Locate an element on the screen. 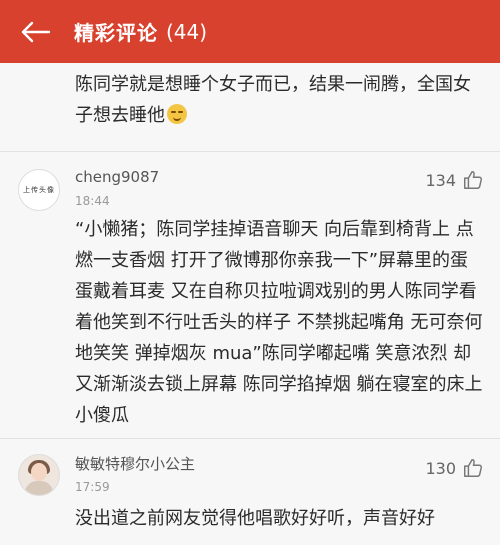  page-title: 精彩评论 is located at coordinates (116, 33).